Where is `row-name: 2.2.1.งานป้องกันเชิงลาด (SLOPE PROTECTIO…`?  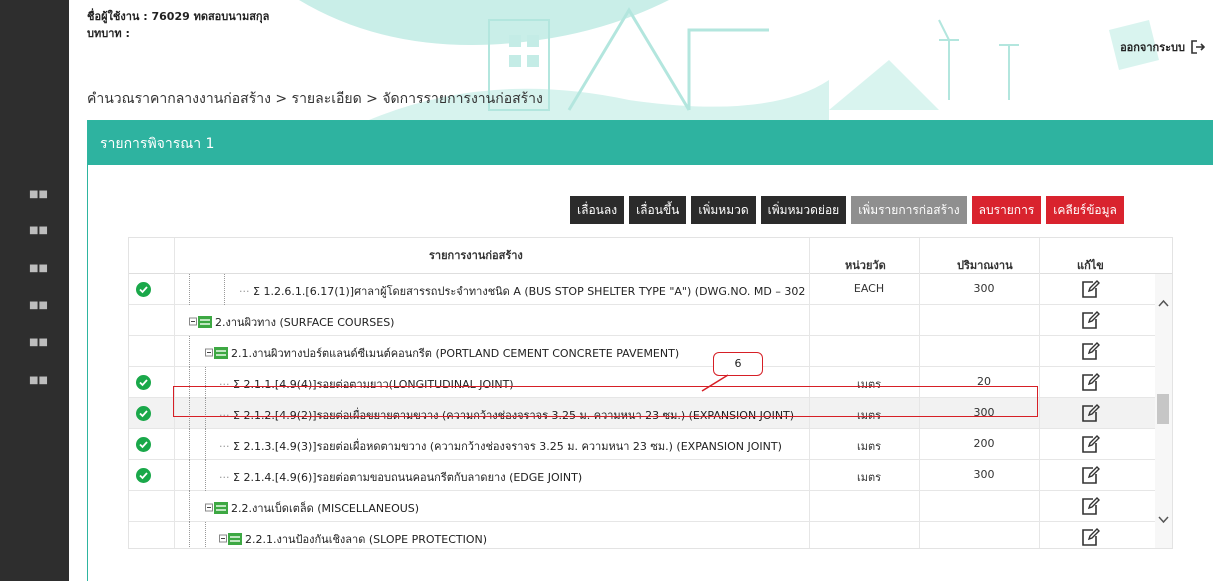 row-name: 2.2.1.งานป้องกันเชิงลาด (SLOPE PROTECTIO… is located at coordinates (353, 539).